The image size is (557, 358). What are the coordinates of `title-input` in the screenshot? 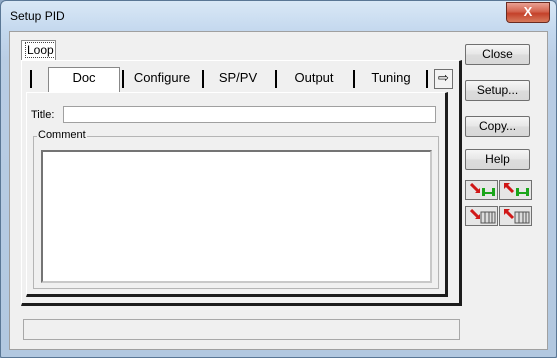 It's located at (249, 114).